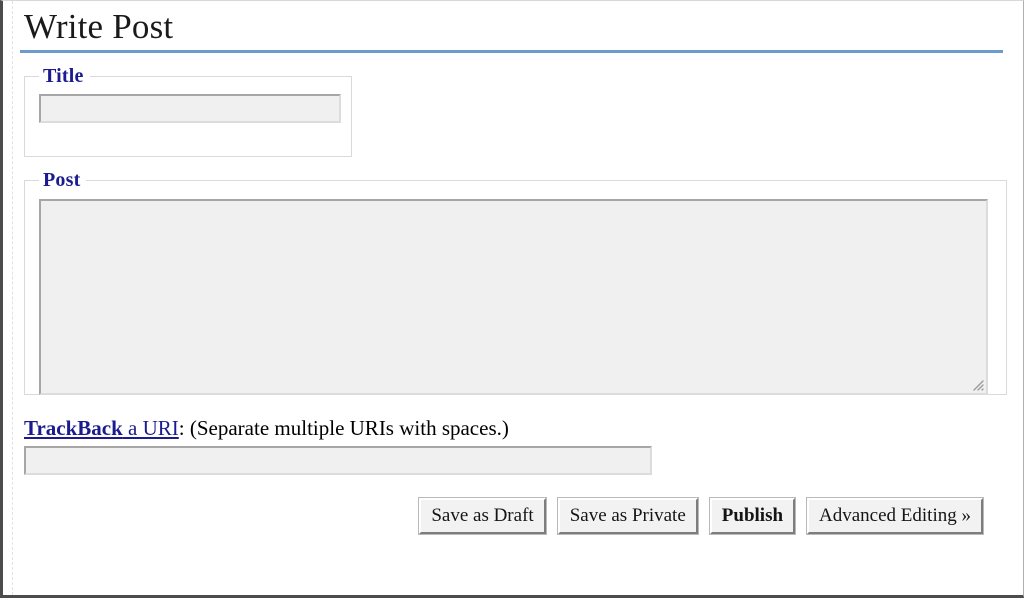  Describe the element at coordinates (511, 52) in the screenshot. I see `title-underline-rule` at that location.